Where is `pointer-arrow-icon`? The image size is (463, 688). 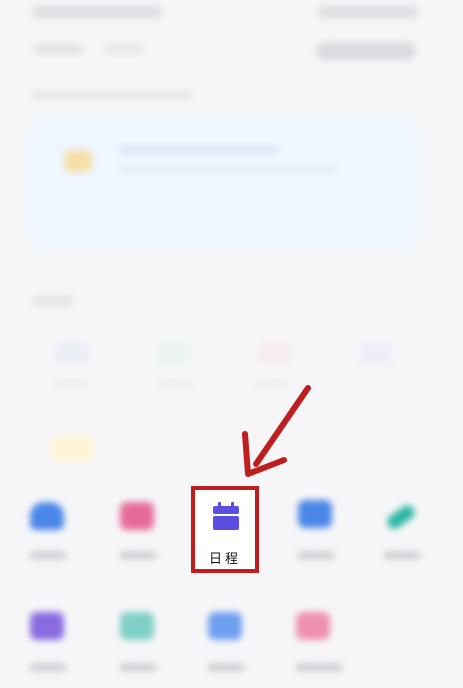
pointer-arrow-icon is located at coordinates (276, 431).